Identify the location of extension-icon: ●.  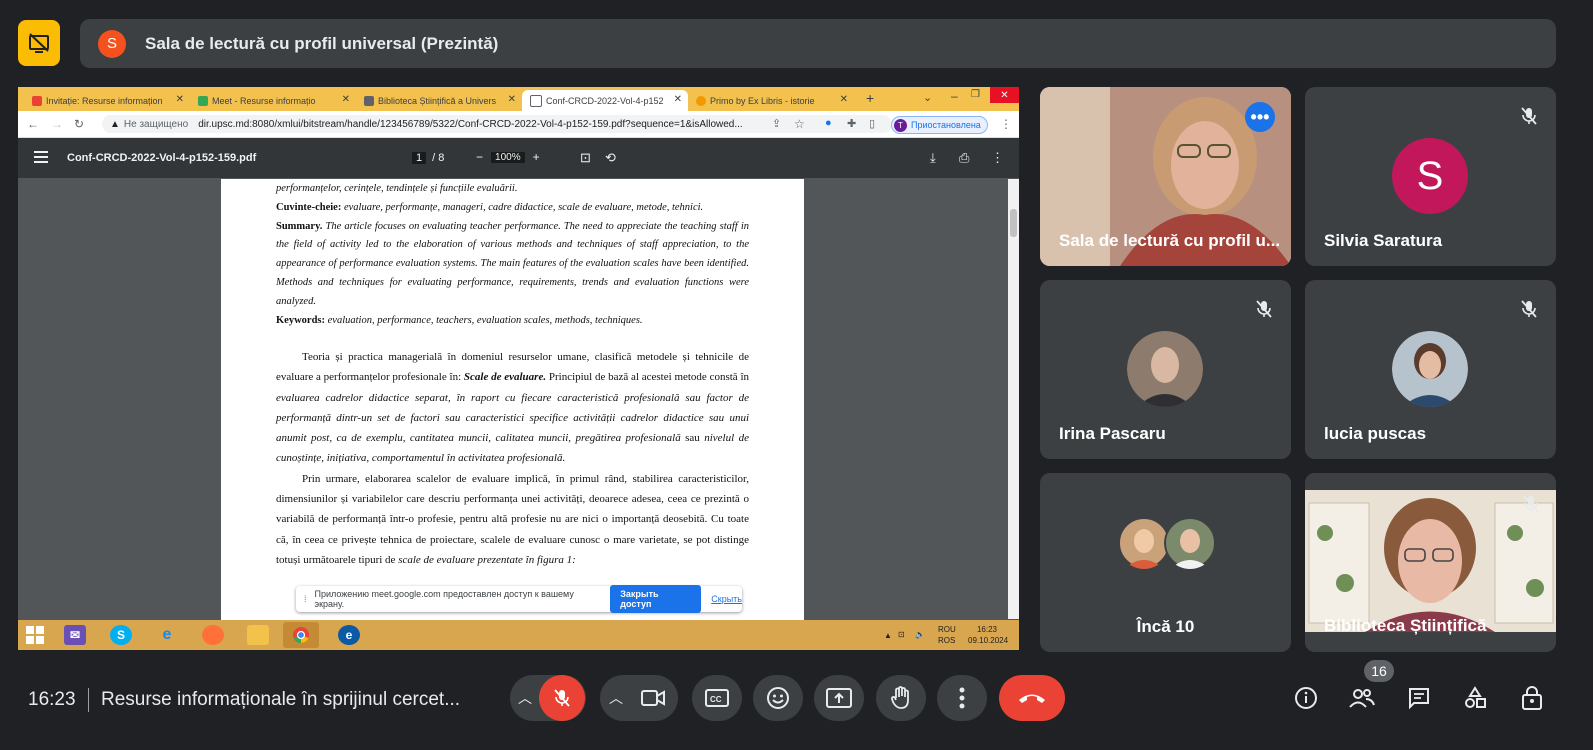
(828, 123).